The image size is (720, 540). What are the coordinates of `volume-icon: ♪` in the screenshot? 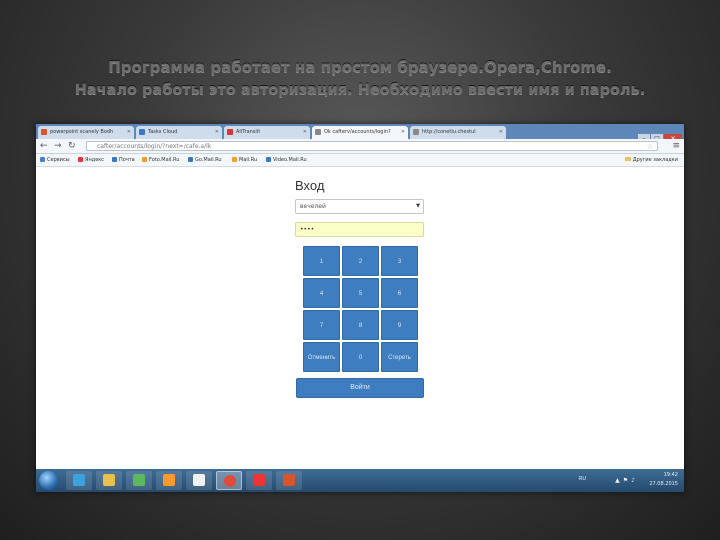 It's located at (634, 480).